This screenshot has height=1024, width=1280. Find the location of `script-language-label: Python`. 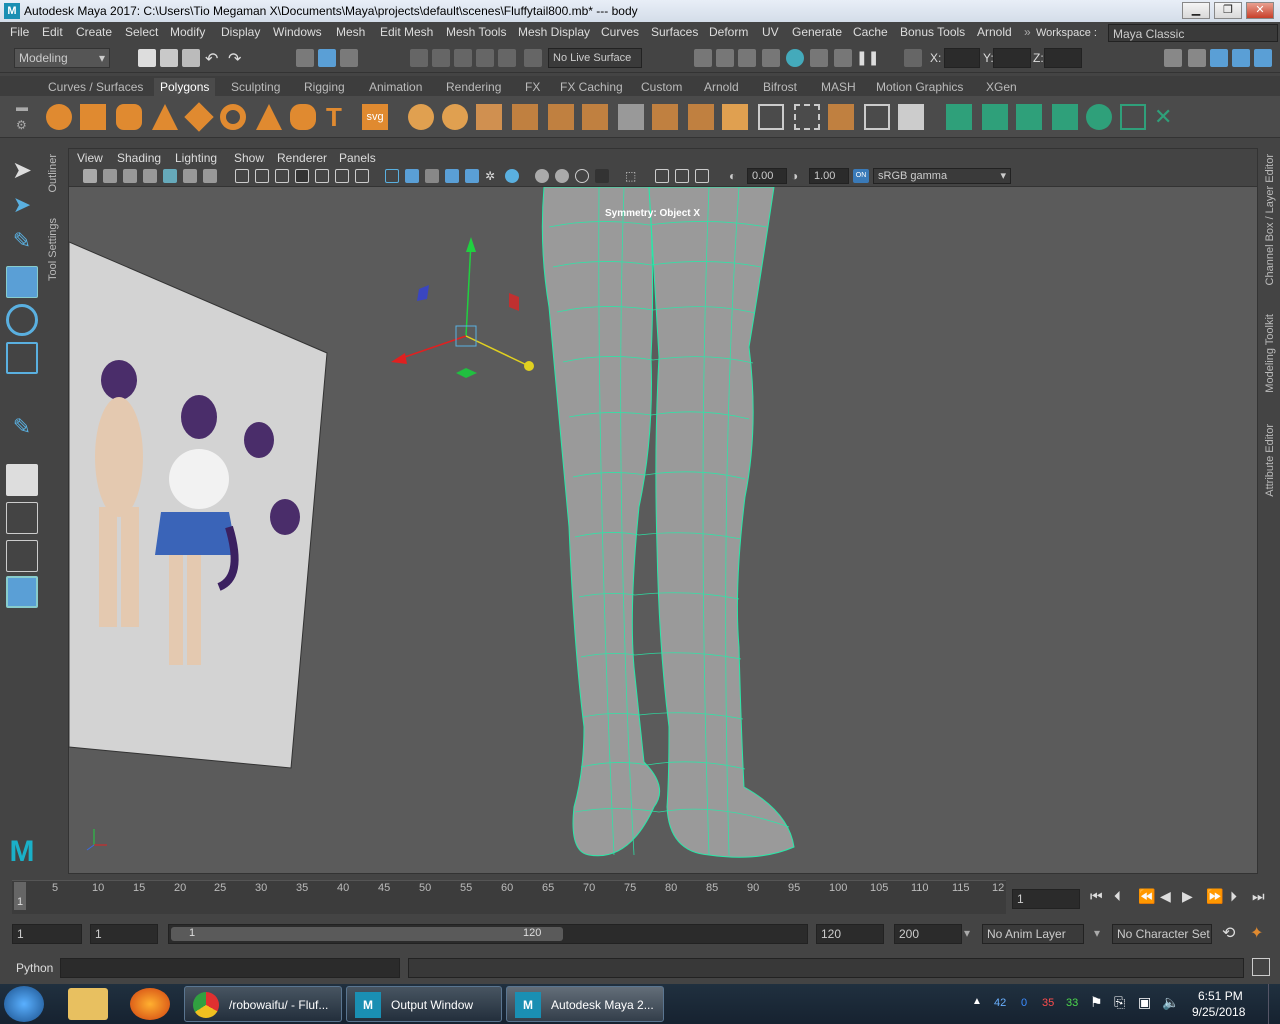

script-language-label: Python is located at coordinates (34, 968).